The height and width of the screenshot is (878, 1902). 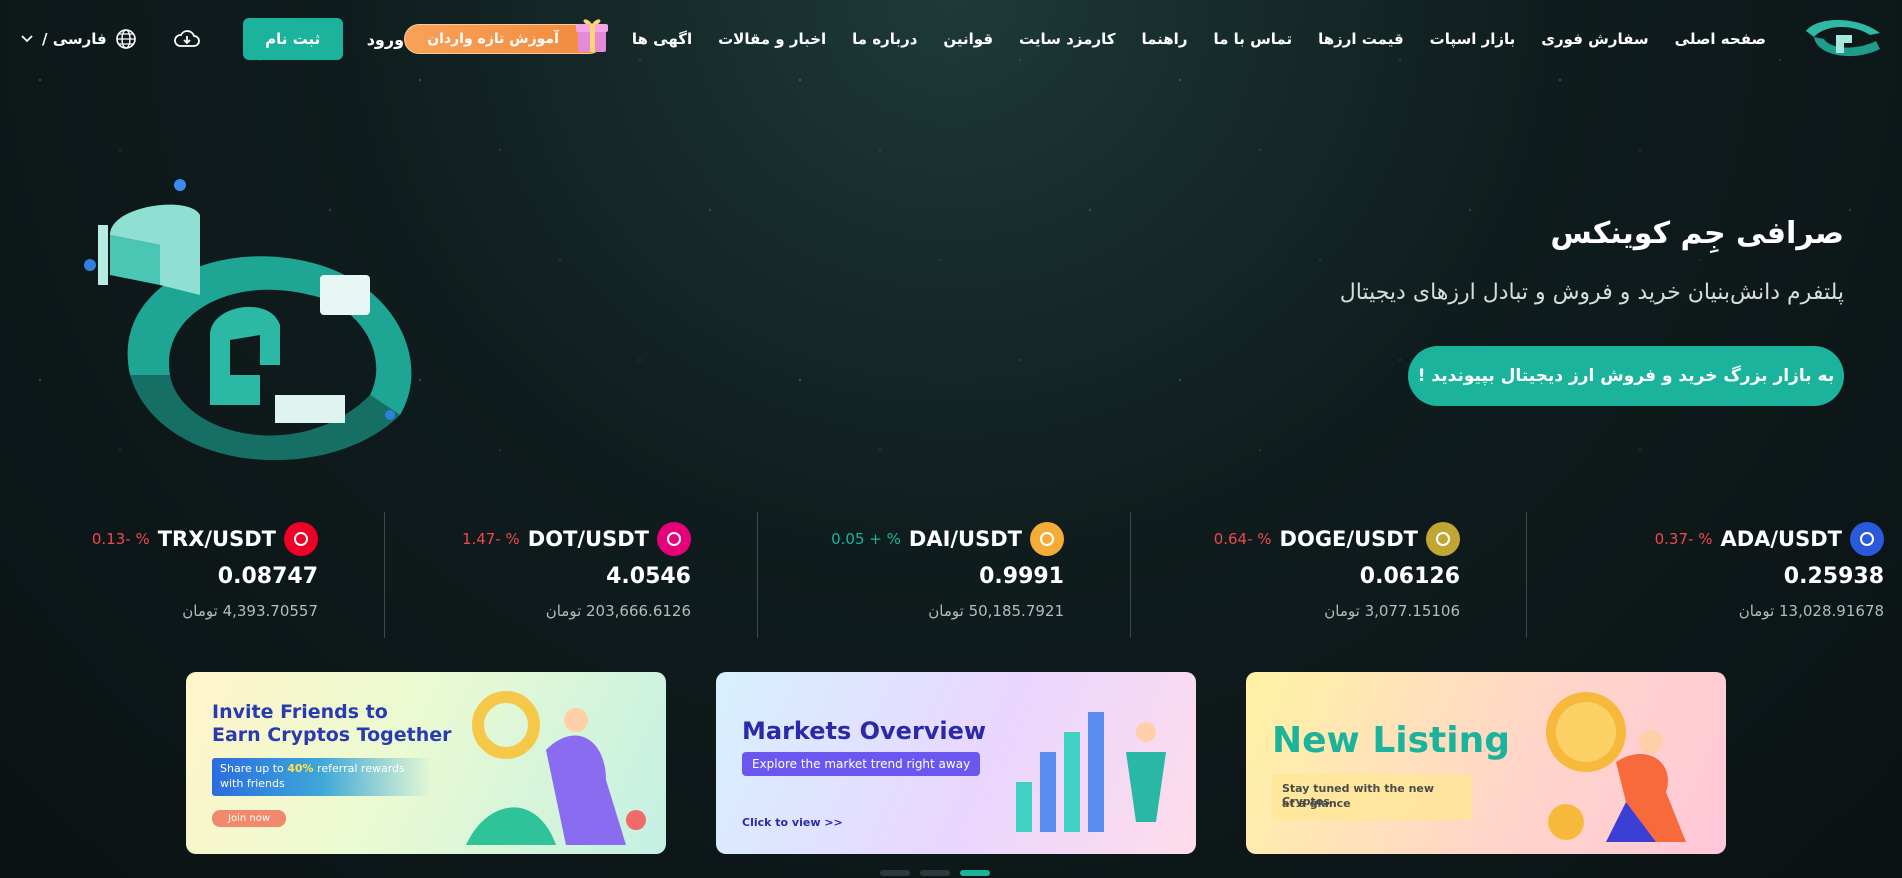 What do you see at coordinates (968, 39) in the screenshot?
I see `nav-rules: قوانین` at bounding box center [968, 39].